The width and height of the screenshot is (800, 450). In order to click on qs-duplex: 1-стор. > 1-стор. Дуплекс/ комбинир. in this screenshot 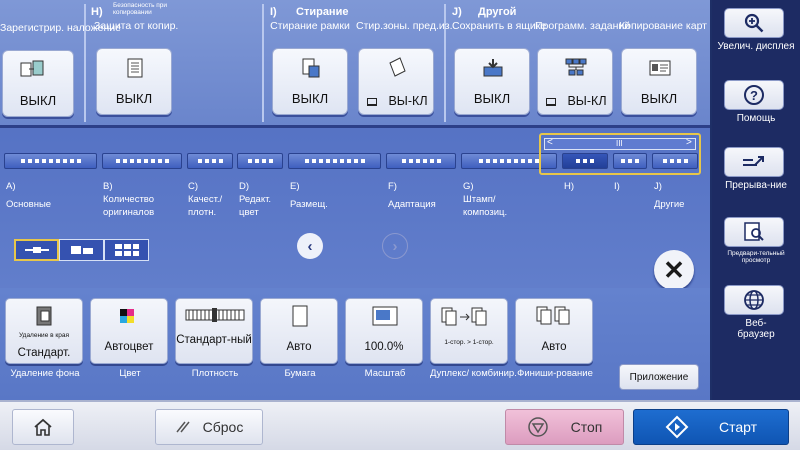, I will do `click(473, 339)`.